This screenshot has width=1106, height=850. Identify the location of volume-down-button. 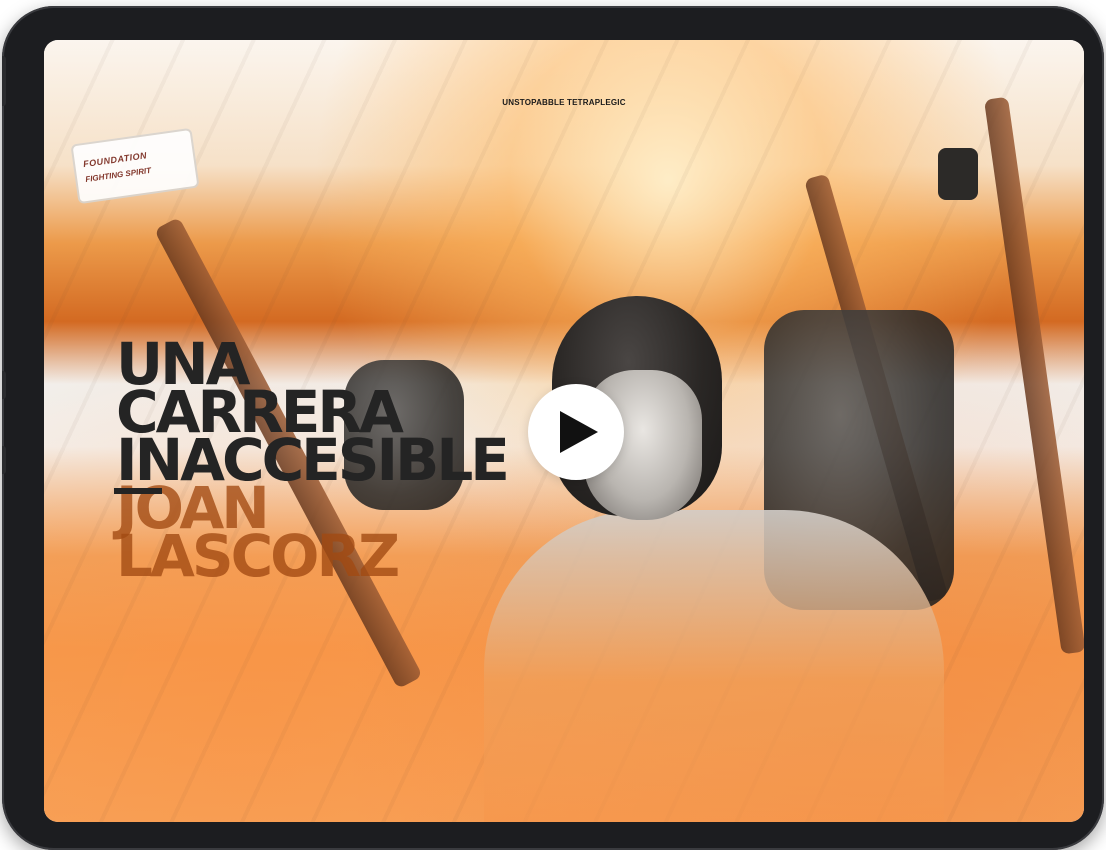
(4, 460).